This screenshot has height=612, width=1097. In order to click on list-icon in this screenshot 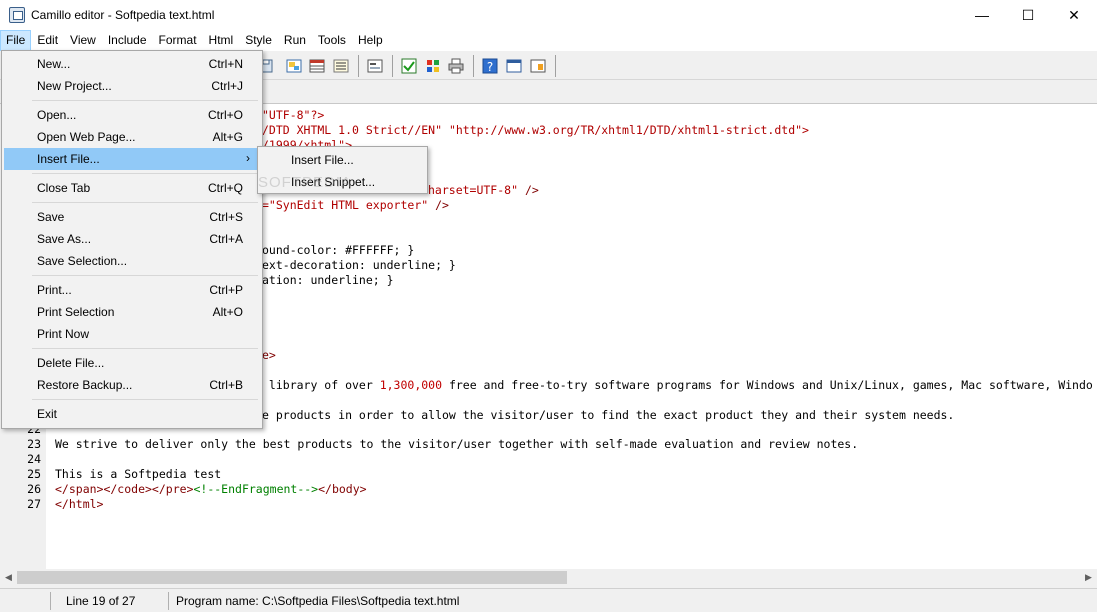, I will do `click(341, 66)`.